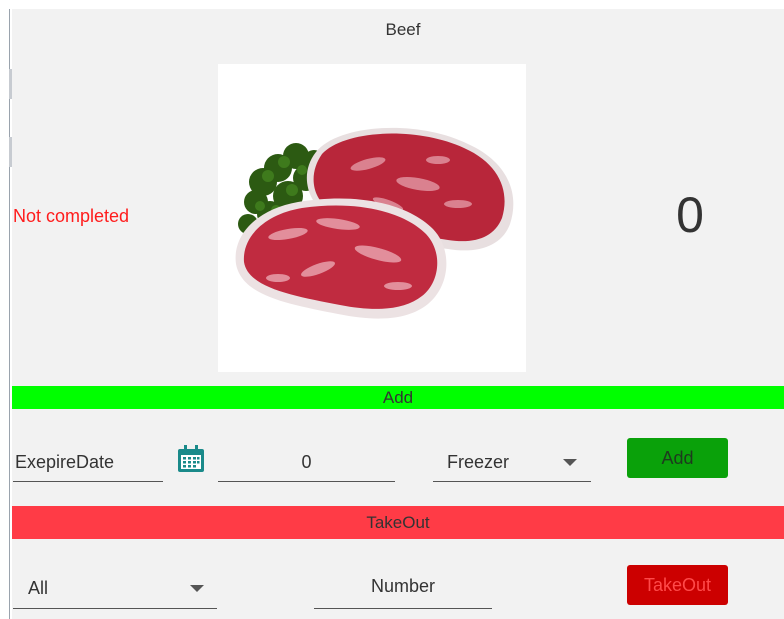 The height and width of the screenshot is (619, 784). Describe the element at coordinates (512, 462) in the screenshot. I see `storage-location-select: Freezer` at that location.